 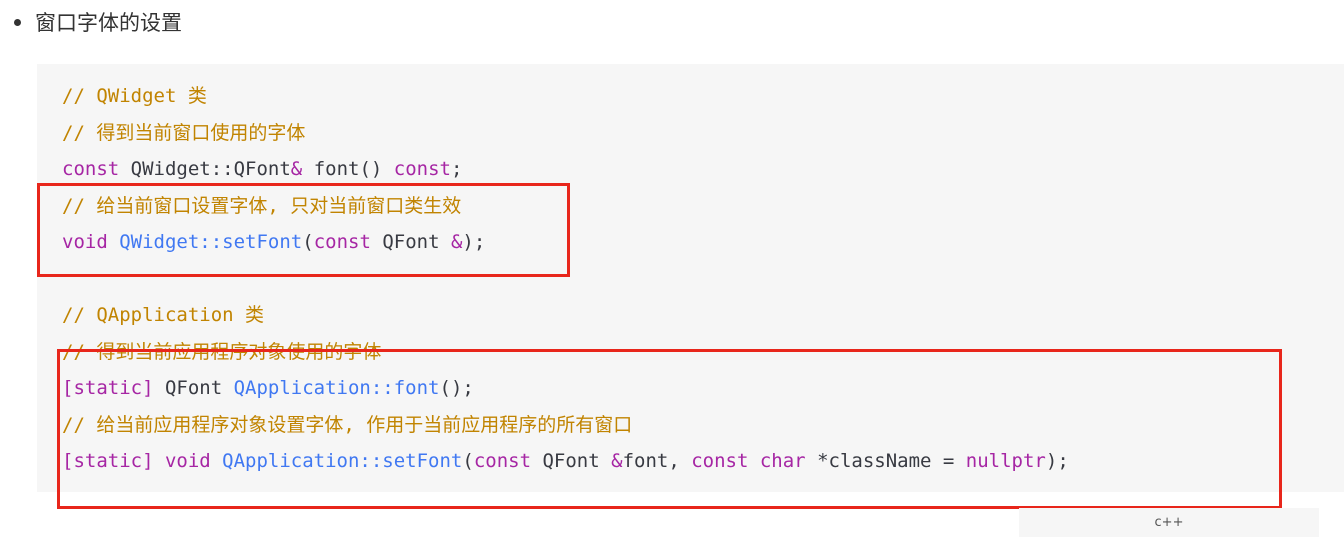 What do you see at coordinates (184, 132) in the screenshot?
I see `code-token: // 得到当前窗口使用的字体` at bounding box center [184, 132].